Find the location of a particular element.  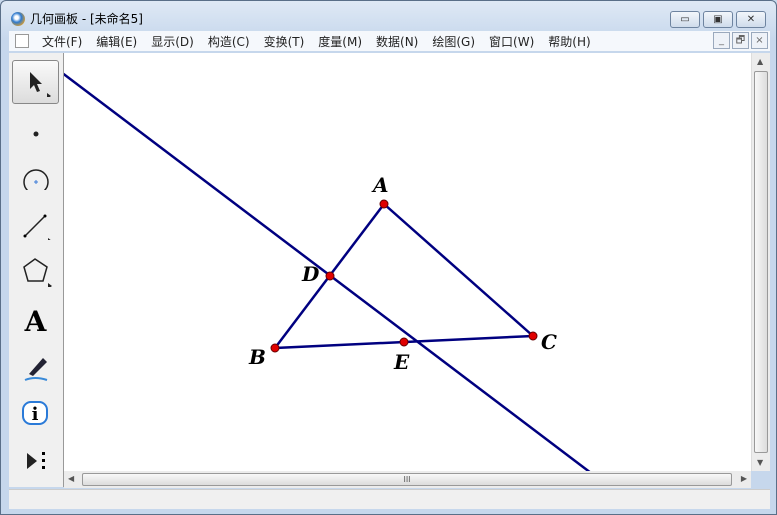

point-c is located at coordinates (533, 336).